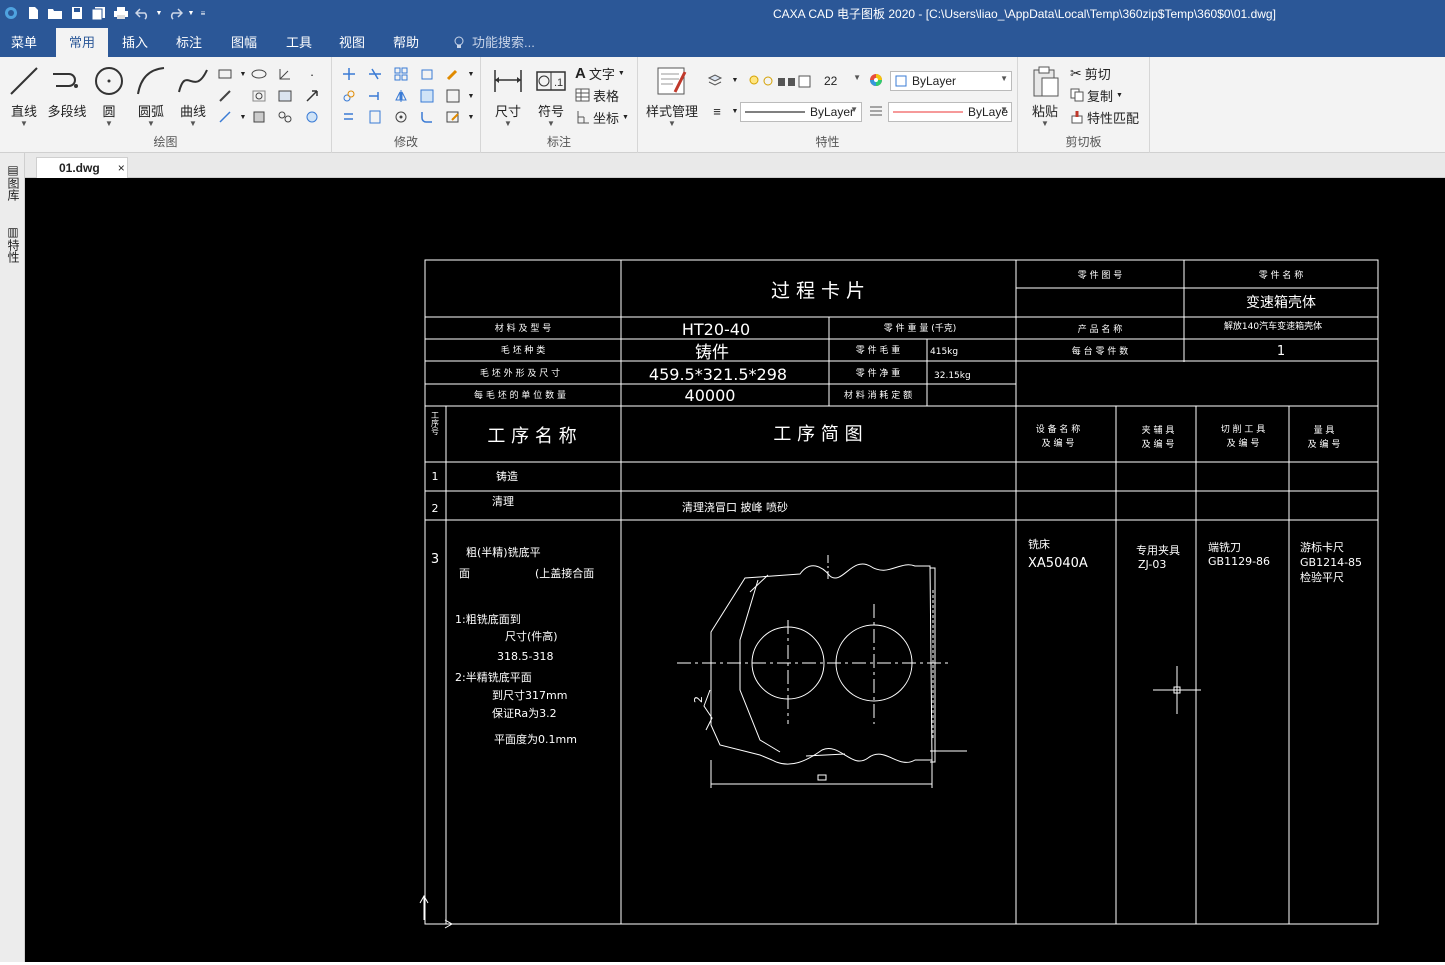  I want to click on quick-access-toolbar: ▼ ▼ ≡, so click(105, 13).